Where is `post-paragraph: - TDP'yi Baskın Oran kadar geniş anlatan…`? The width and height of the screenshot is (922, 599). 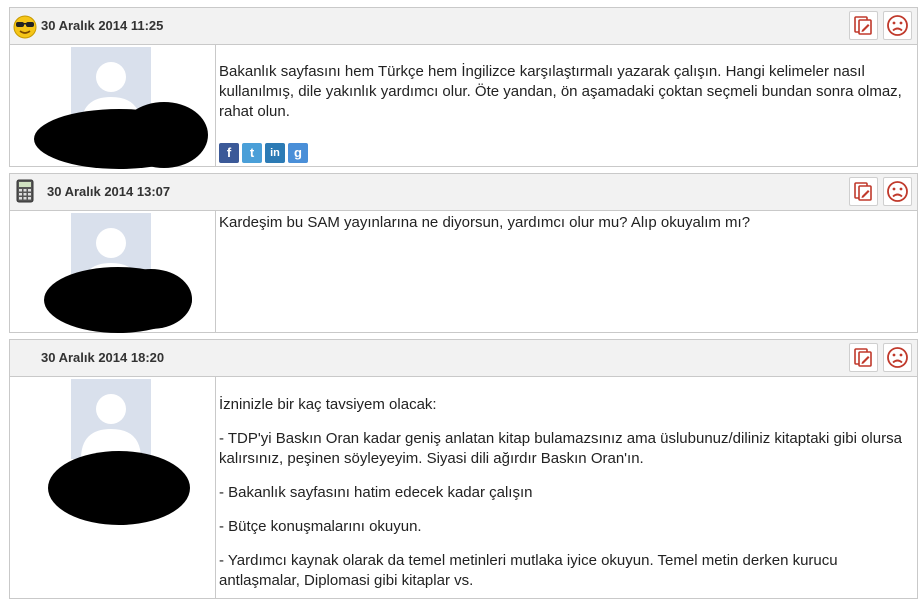
post-paragraph: - TDP'yi Baskın Oran kadar geniş anlatan… is located at coordinates (560, 448).